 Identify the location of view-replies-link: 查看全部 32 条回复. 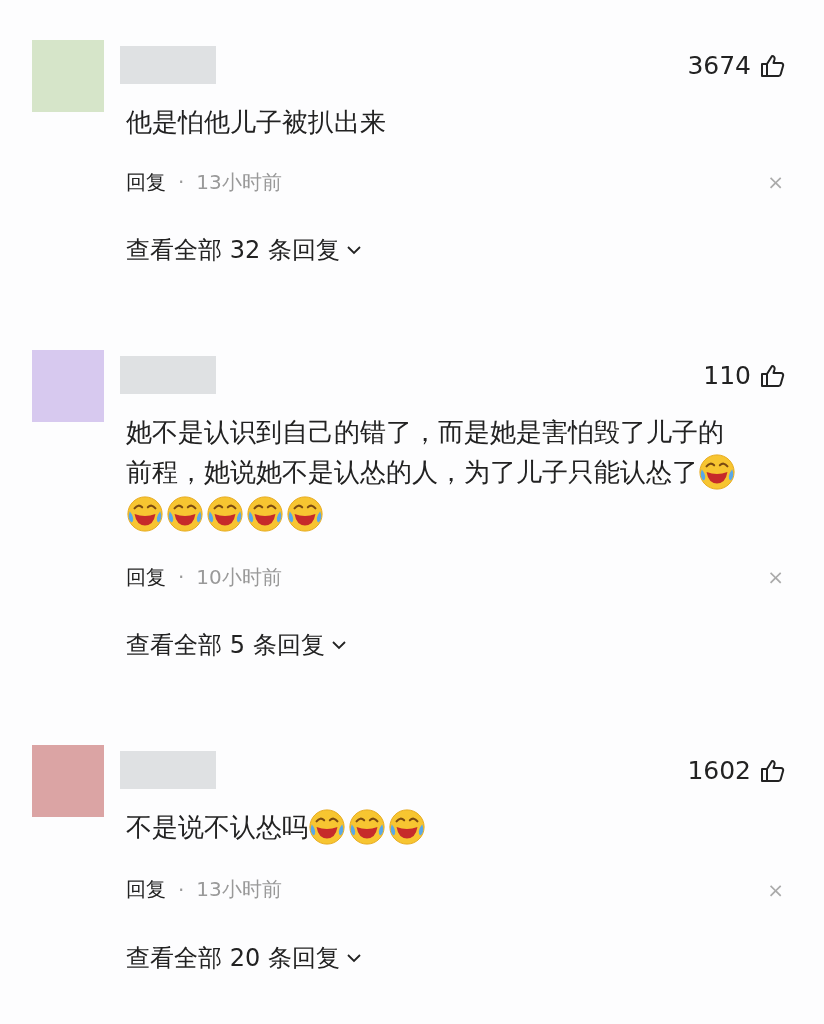
(244, 250).